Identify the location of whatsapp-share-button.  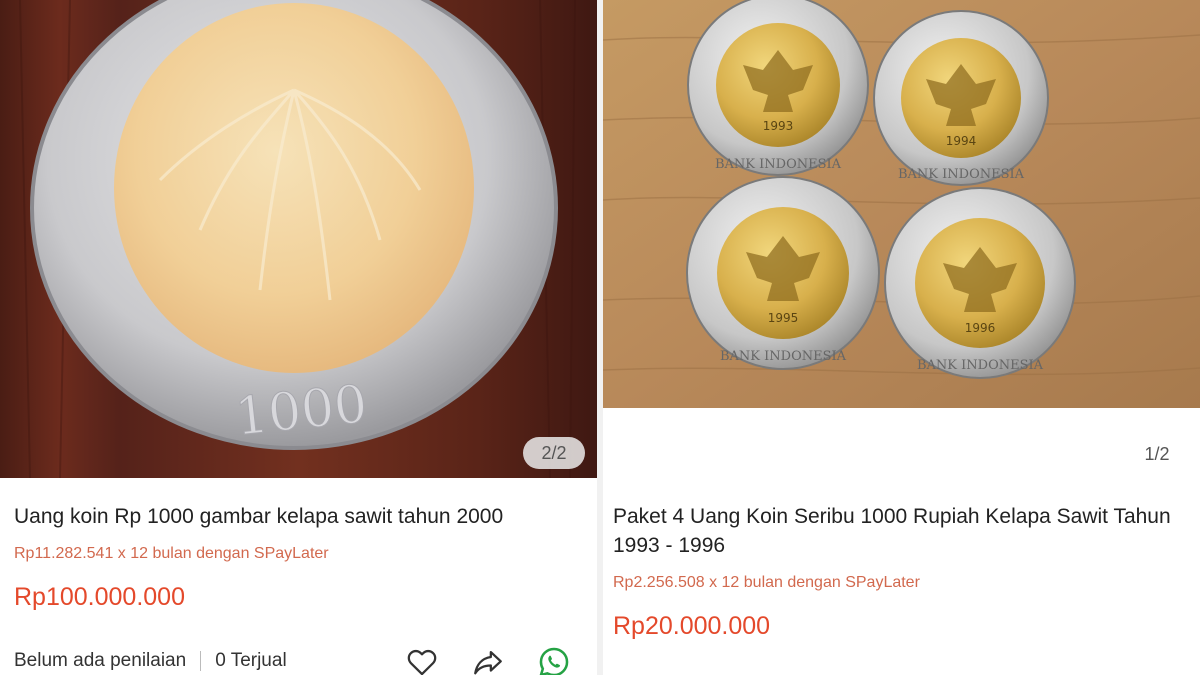
(554, 659).